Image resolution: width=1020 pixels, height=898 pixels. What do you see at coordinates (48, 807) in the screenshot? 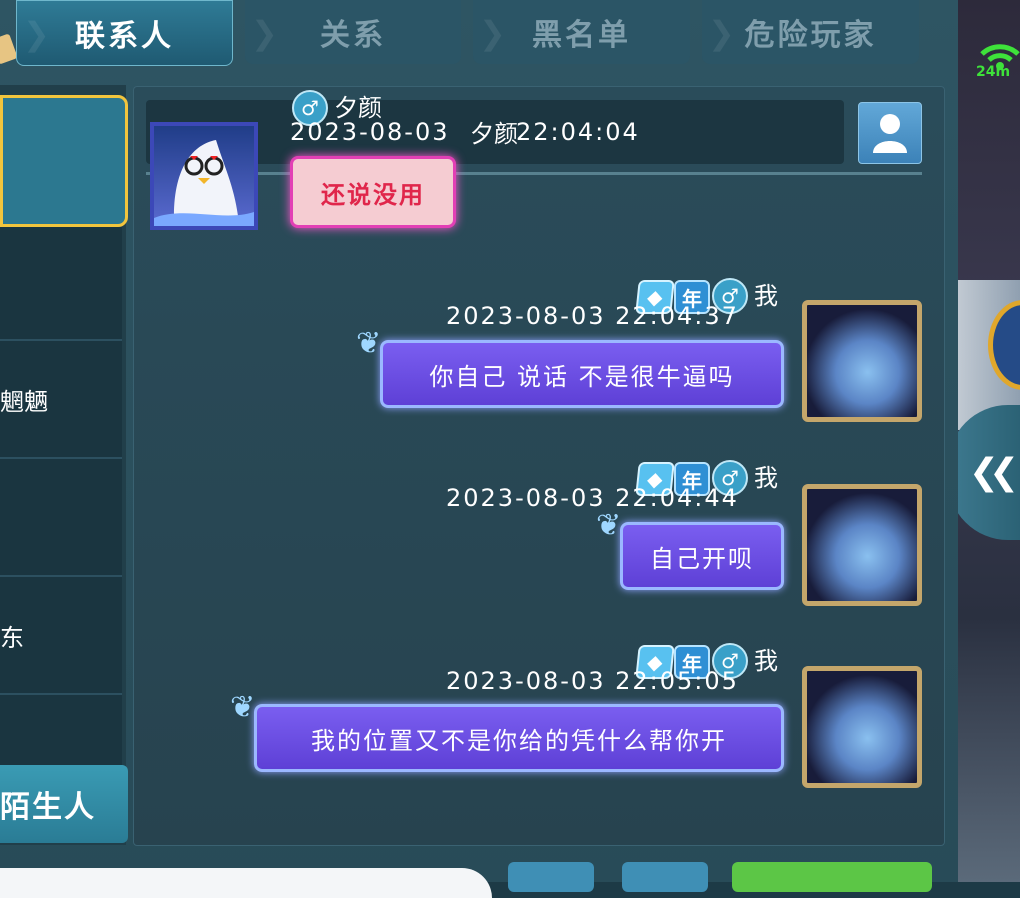
I see `tab-strangers-label: 陌生人` at bounding box center [48, 807].